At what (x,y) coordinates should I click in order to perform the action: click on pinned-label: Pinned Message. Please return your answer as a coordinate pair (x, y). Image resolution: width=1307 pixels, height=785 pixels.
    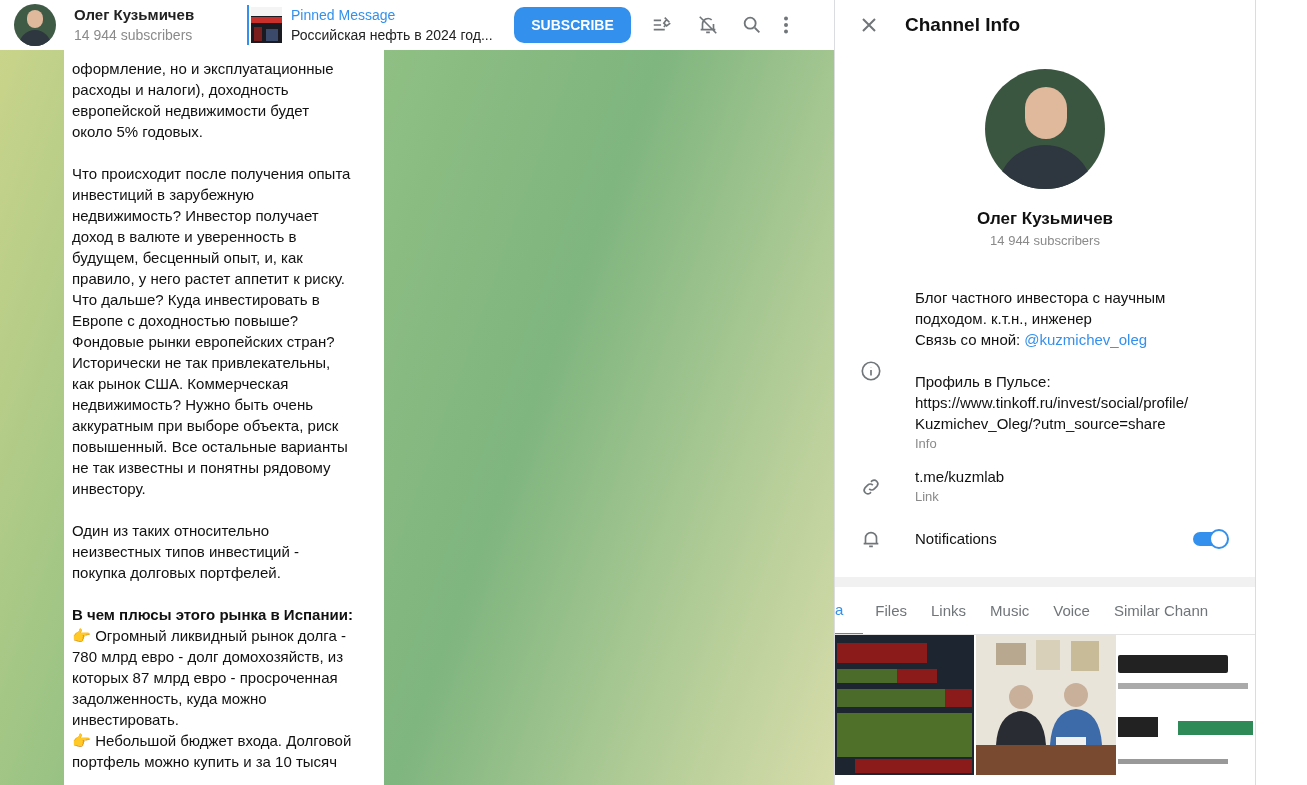
    Looking at the image, I should click on (344, 15).